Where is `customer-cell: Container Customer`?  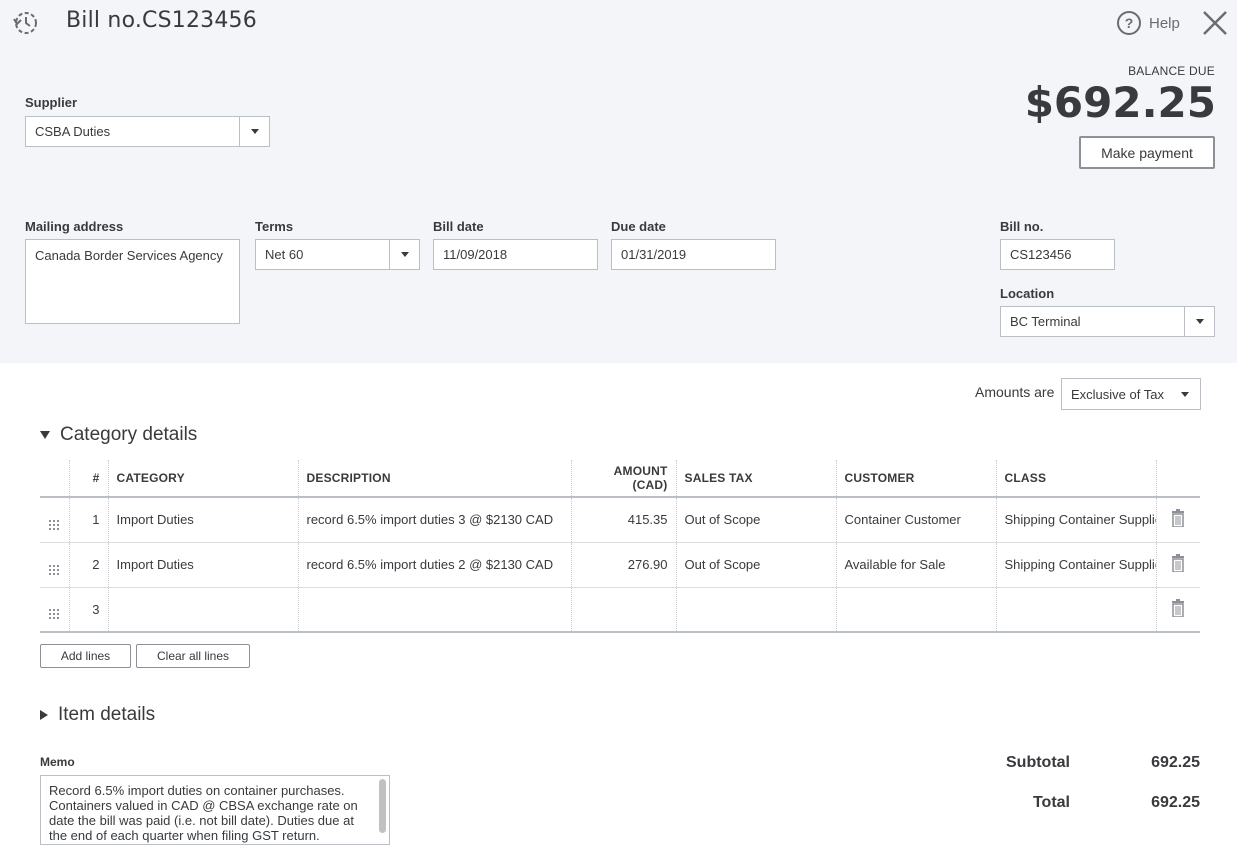
customer-cell: Container Customer is located at coordinates (915, 520).